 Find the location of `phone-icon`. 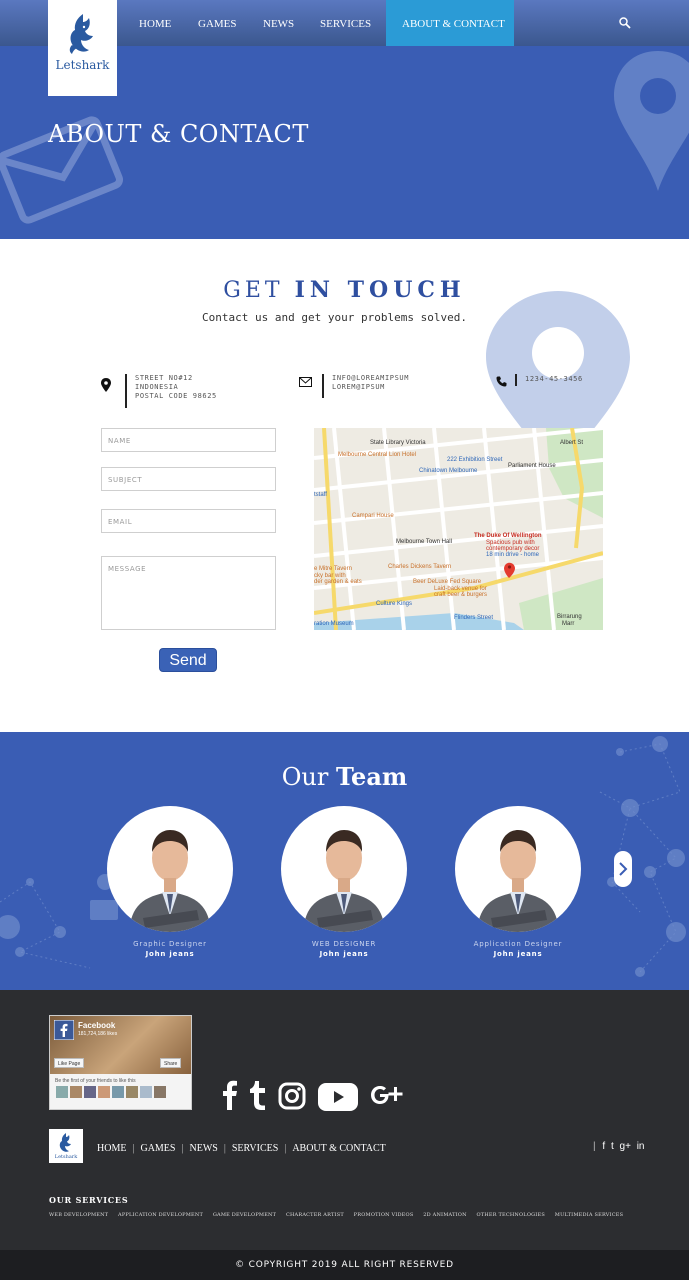

phone-icon is located at coordinates (501, 381).